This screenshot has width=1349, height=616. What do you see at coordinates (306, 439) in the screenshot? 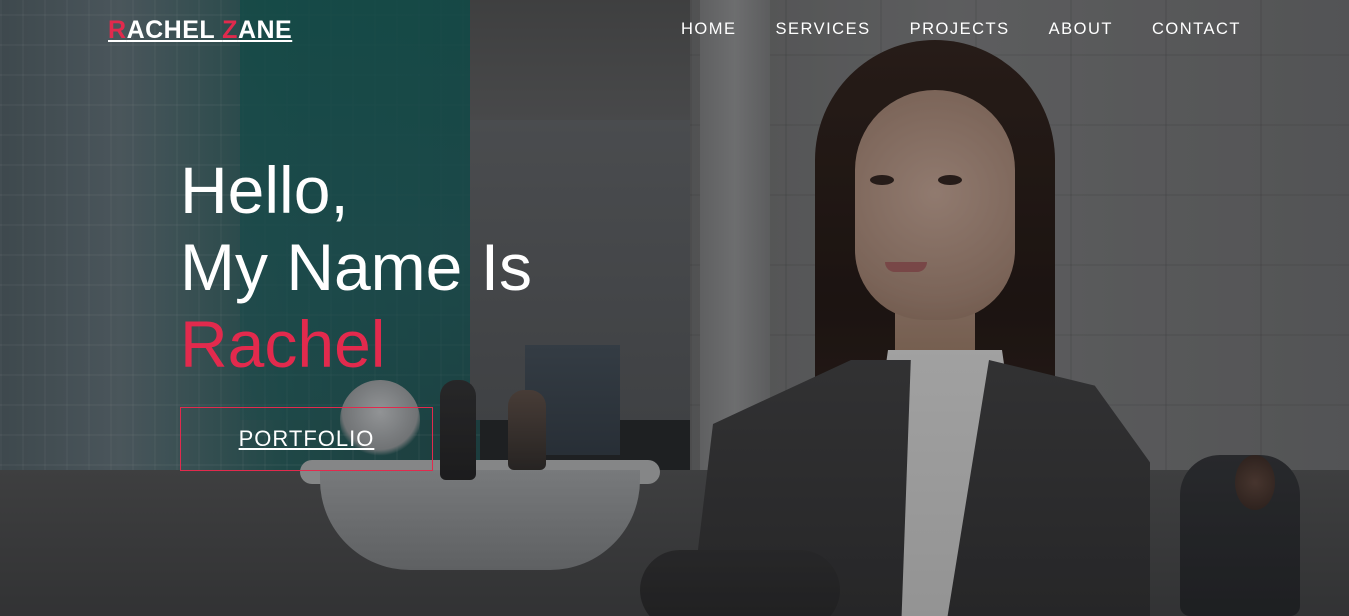
I see `portfolio-button: PORTFOLIO` at bounding box center [306, 439].